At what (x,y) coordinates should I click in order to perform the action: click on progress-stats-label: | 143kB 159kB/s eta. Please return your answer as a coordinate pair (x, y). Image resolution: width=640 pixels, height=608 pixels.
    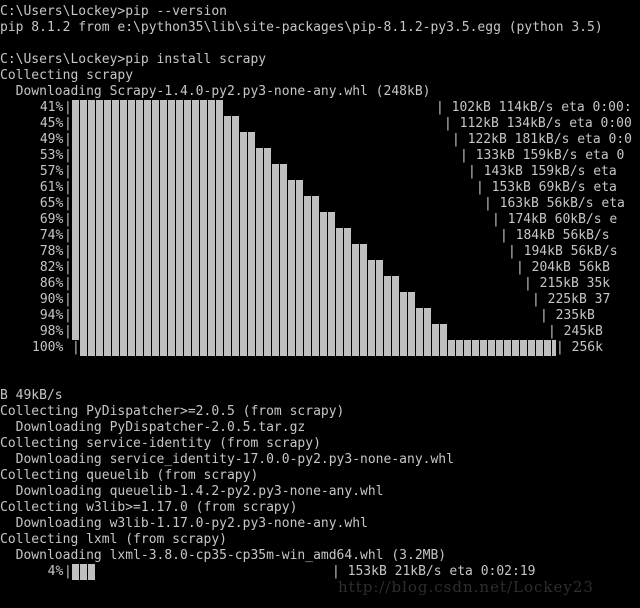
    Looking at the image, I should click on (542, 171).